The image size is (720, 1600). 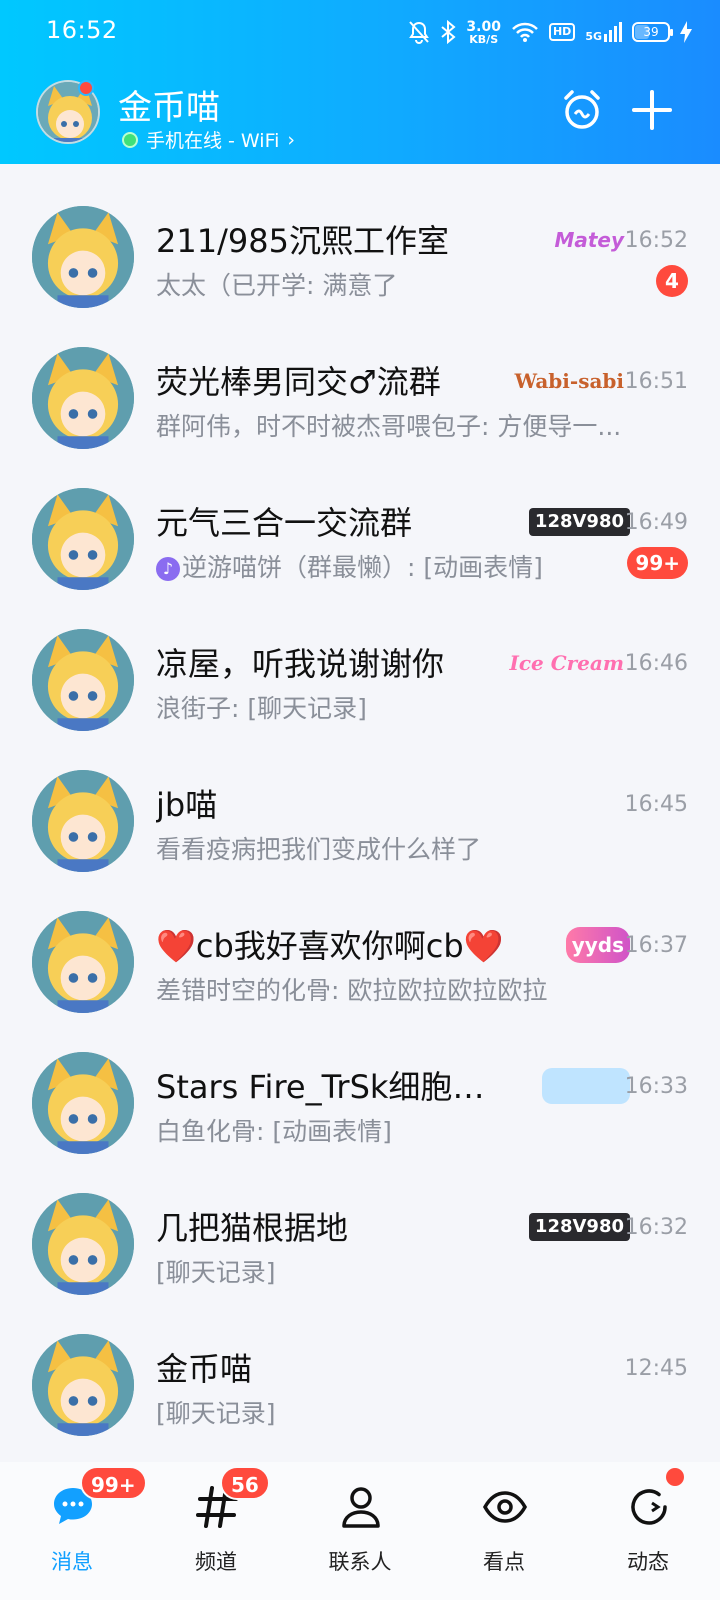 I want to click on chat-preview: 差错时空的化骨: 欧拉欧拉欧拉欧拉, so click(x=352, y=990).